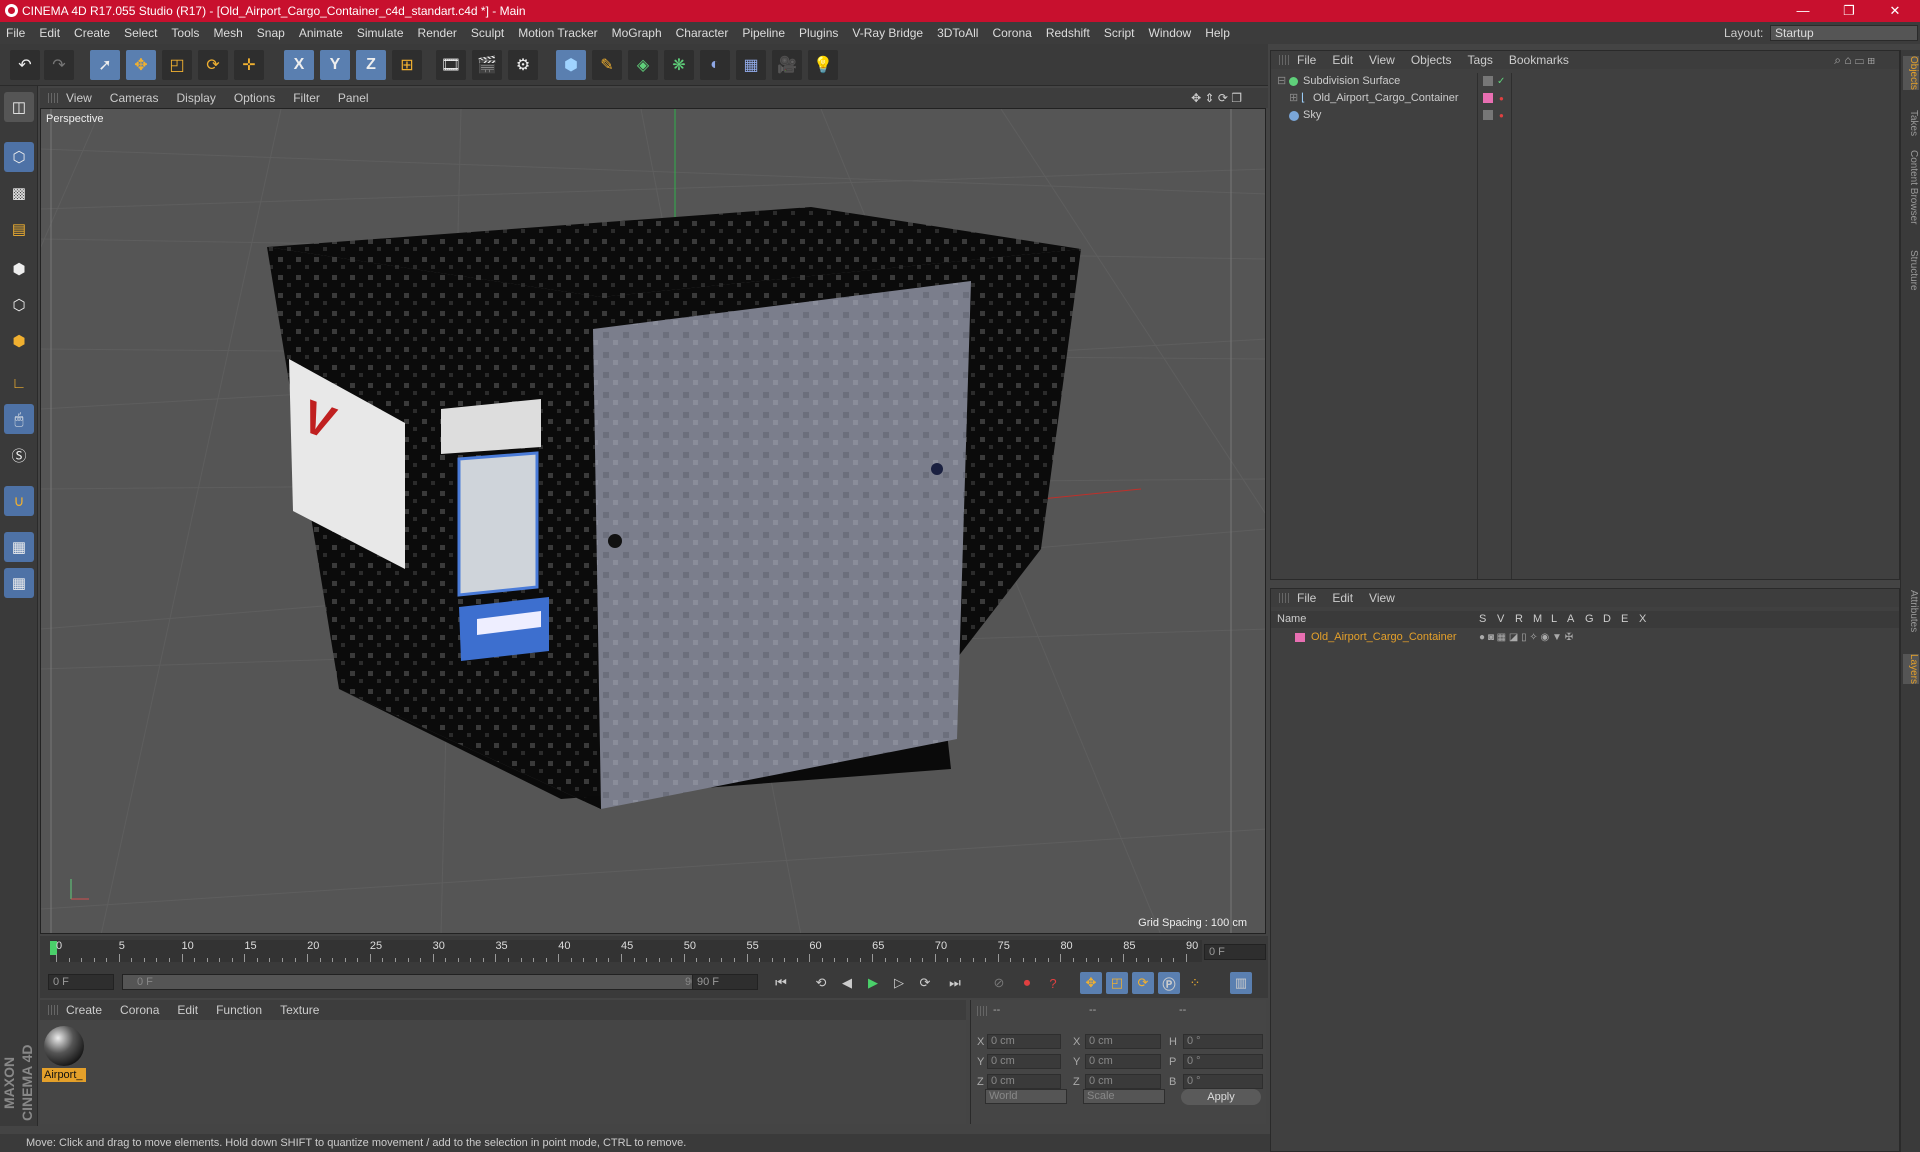  Describe the element at coordinates (335, 65) in the screenshot. I see `y-axis-lock-button: Y` at that location.